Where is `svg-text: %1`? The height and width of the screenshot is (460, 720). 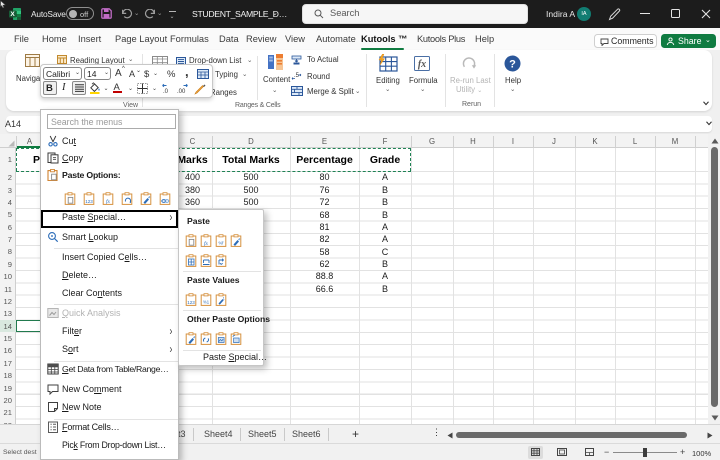
svg-text: %1 is located at coordinates (206, 301).